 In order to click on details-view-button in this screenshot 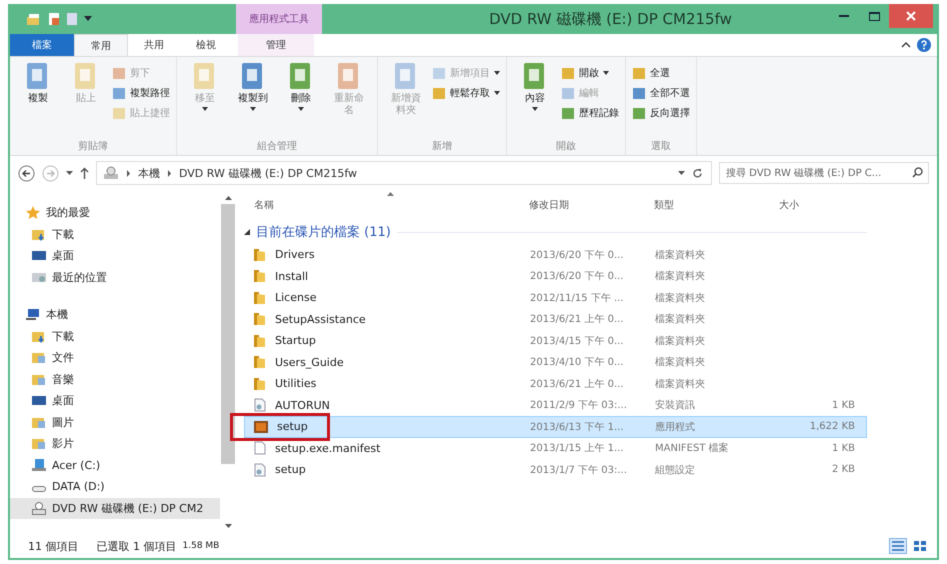, I will do `click(898, 546)`.